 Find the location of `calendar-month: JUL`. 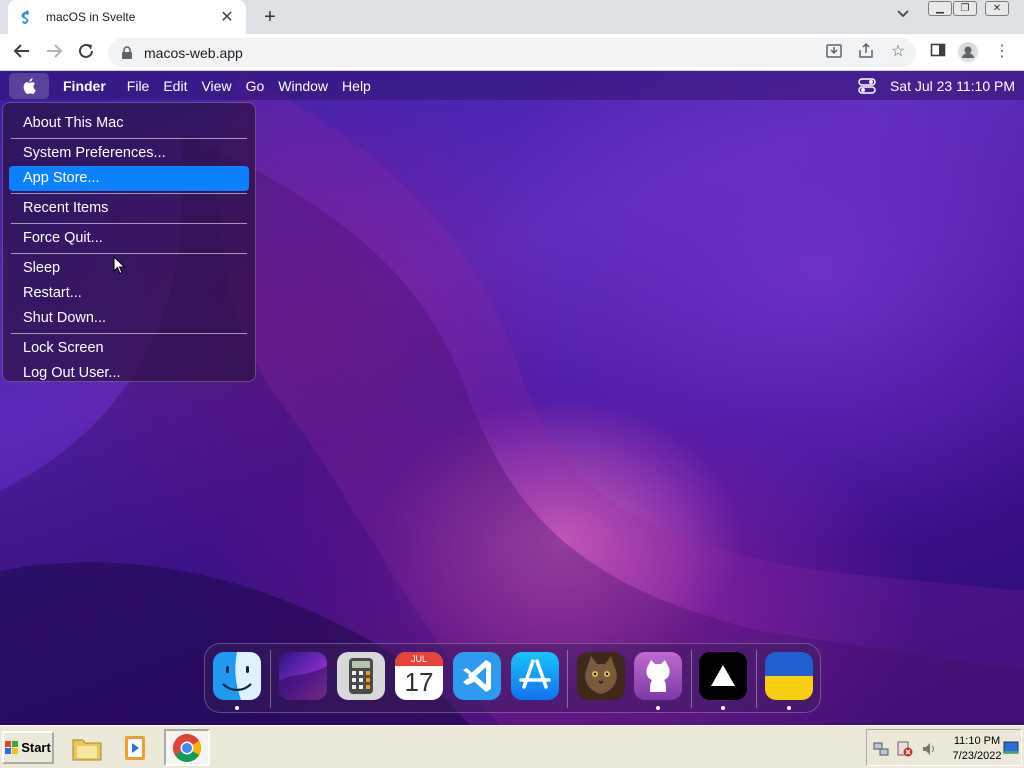

calendar-month: JUL is located at coordinates (419, 659).